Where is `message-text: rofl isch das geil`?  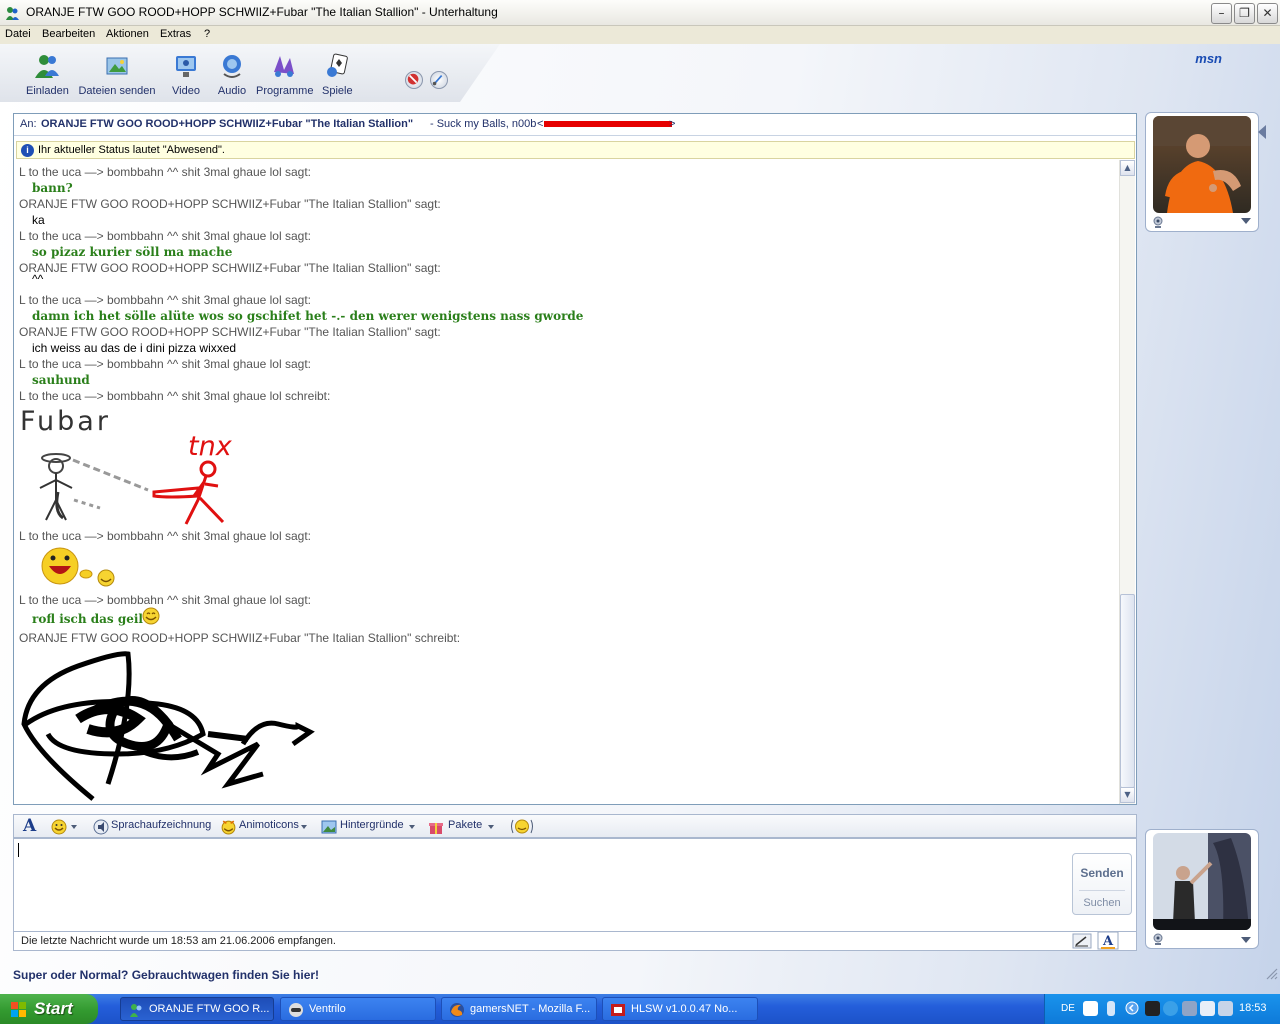 message-text: rofl isch das geil is located at coordinates (87, 619).